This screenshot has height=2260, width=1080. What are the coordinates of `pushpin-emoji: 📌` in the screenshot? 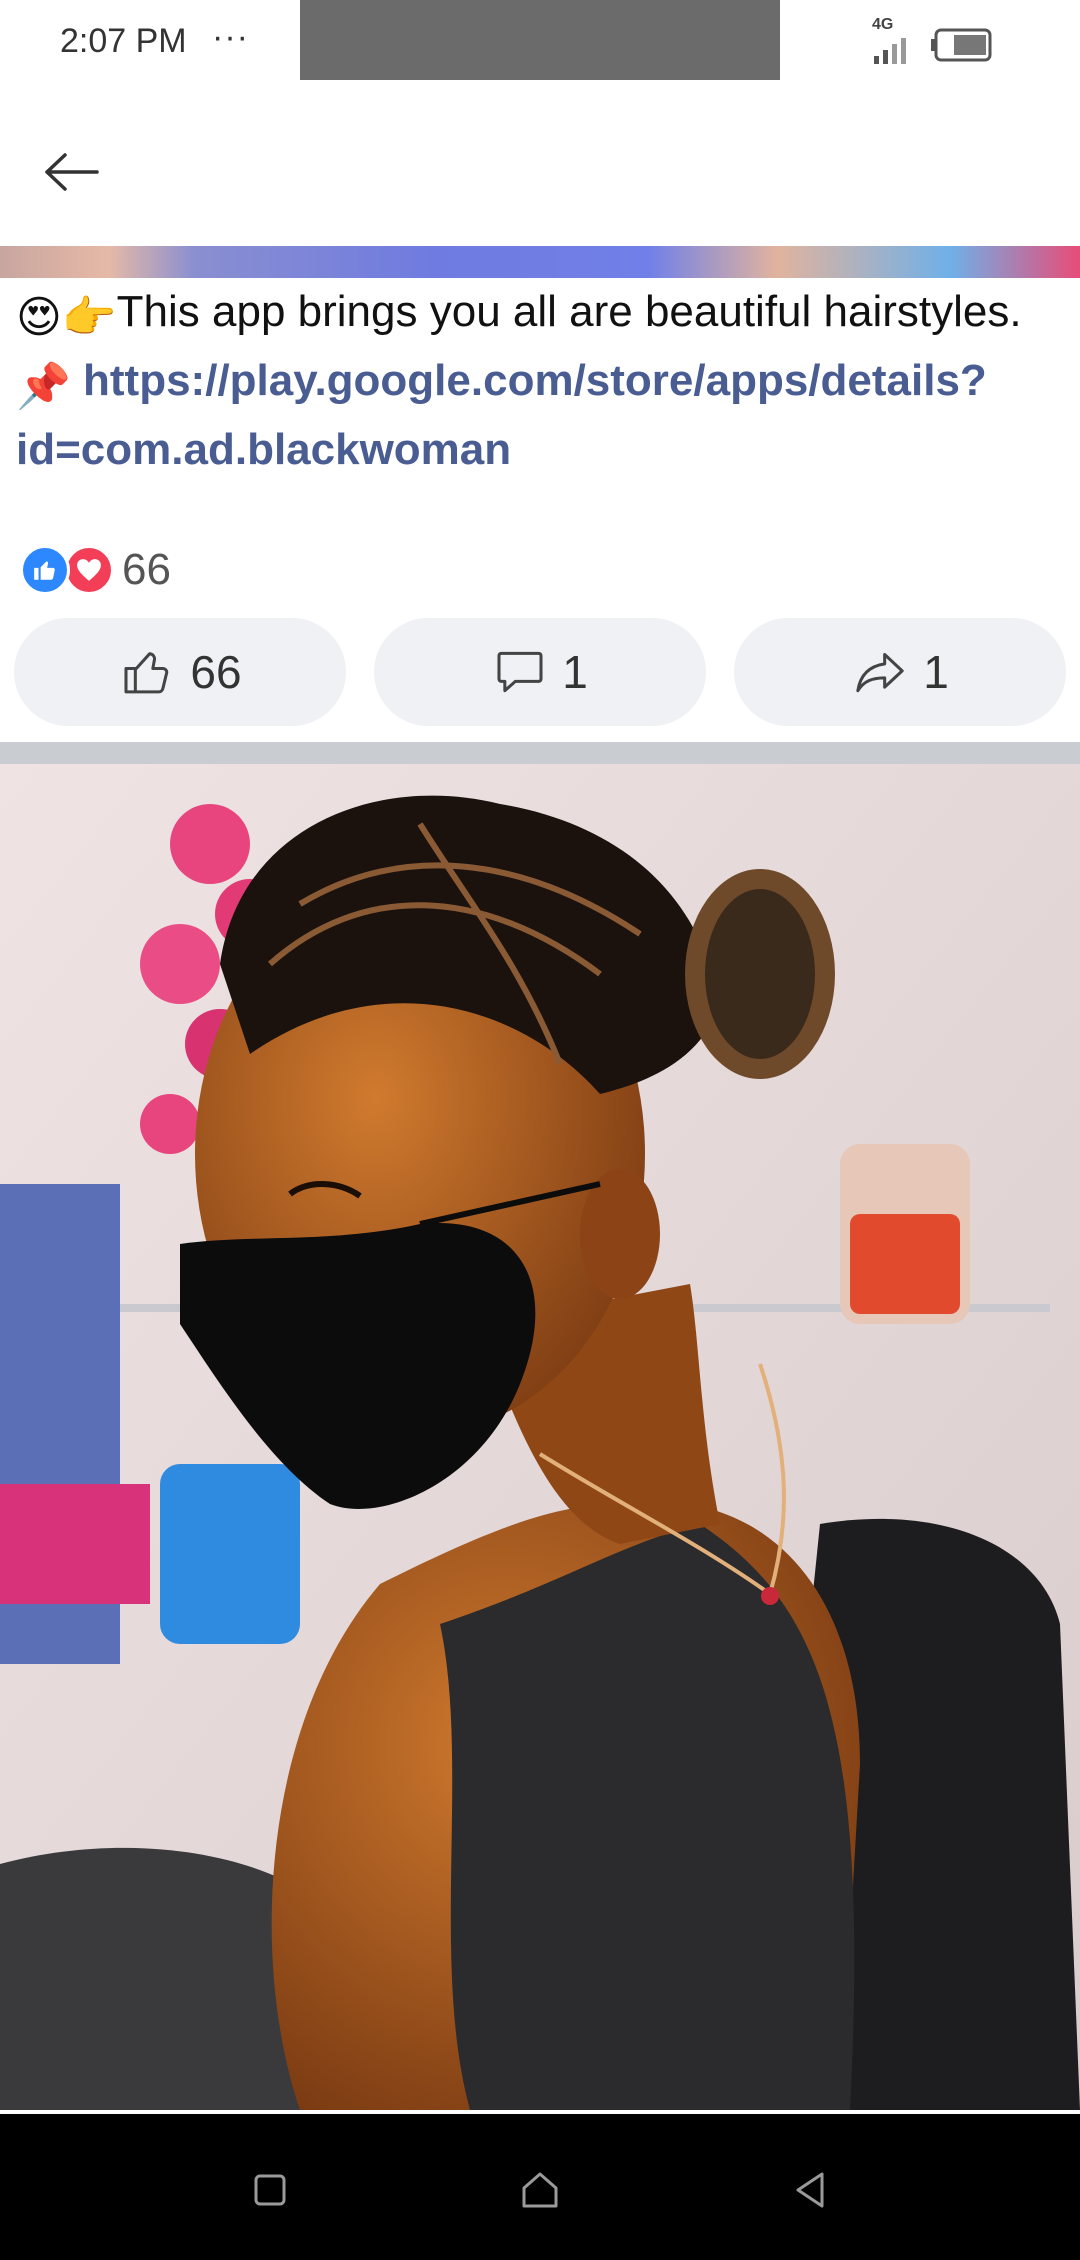 It's located at (43, 386).